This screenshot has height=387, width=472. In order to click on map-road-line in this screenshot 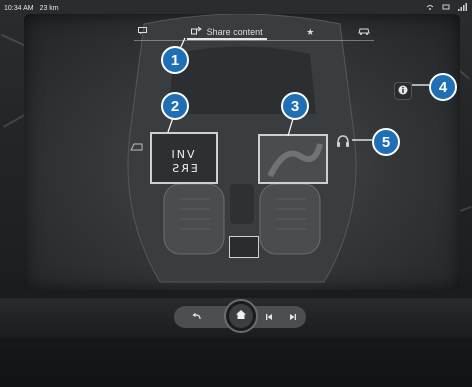, I will do `click(14, 121)`.